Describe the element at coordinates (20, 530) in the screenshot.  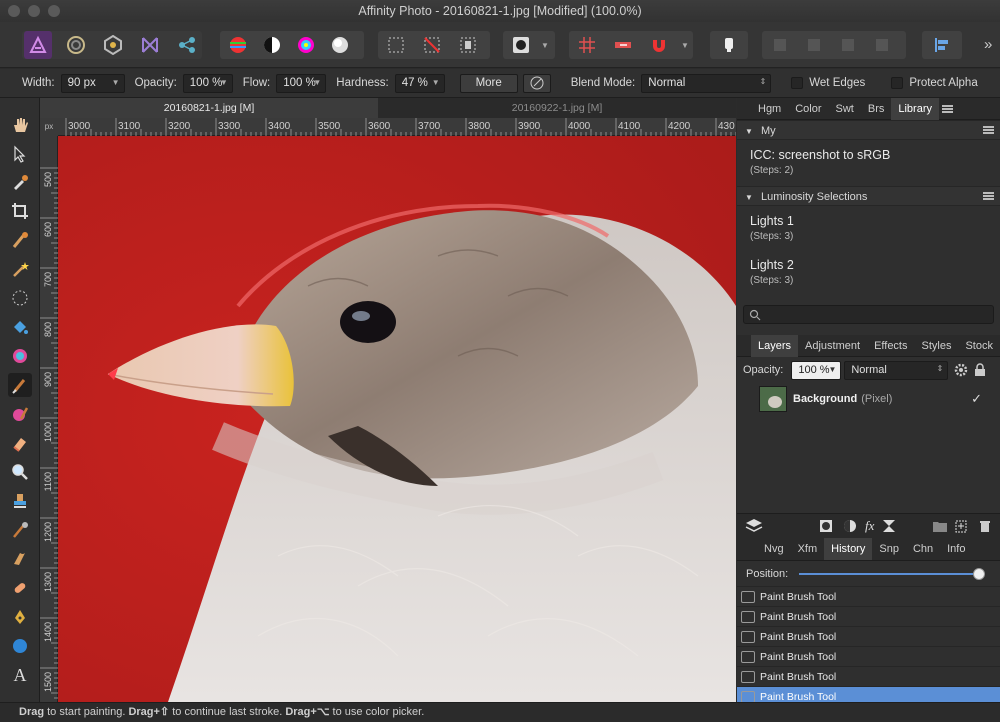
I see `dodge-brush-icon` at that location.